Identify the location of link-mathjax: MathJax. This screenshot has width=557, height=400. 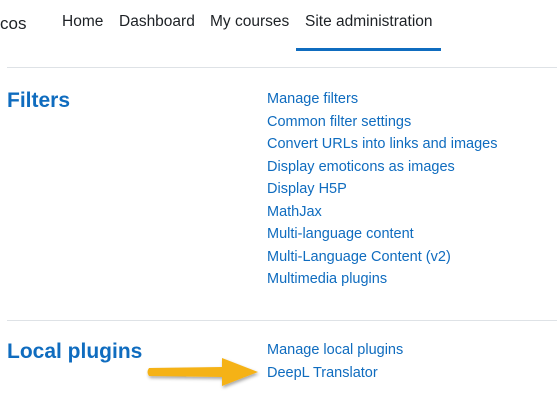
(294, 212).